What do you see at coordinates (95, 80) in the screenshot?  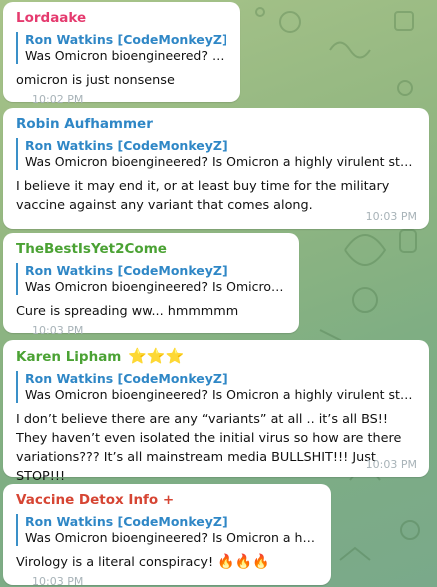 I see `message-text: omicron is just nonsense` at bounding box center [95, 80].